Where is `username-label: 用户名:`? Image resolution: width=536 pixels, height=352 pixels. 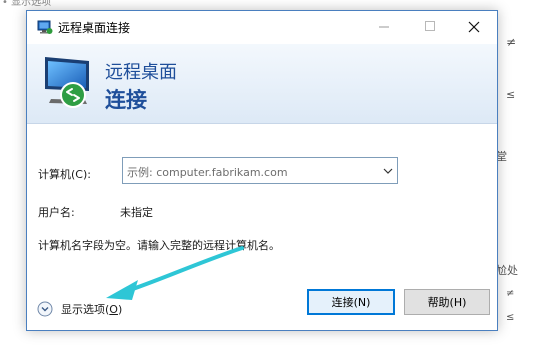 username-label: 用户名: is located at coordinates (56, 212).